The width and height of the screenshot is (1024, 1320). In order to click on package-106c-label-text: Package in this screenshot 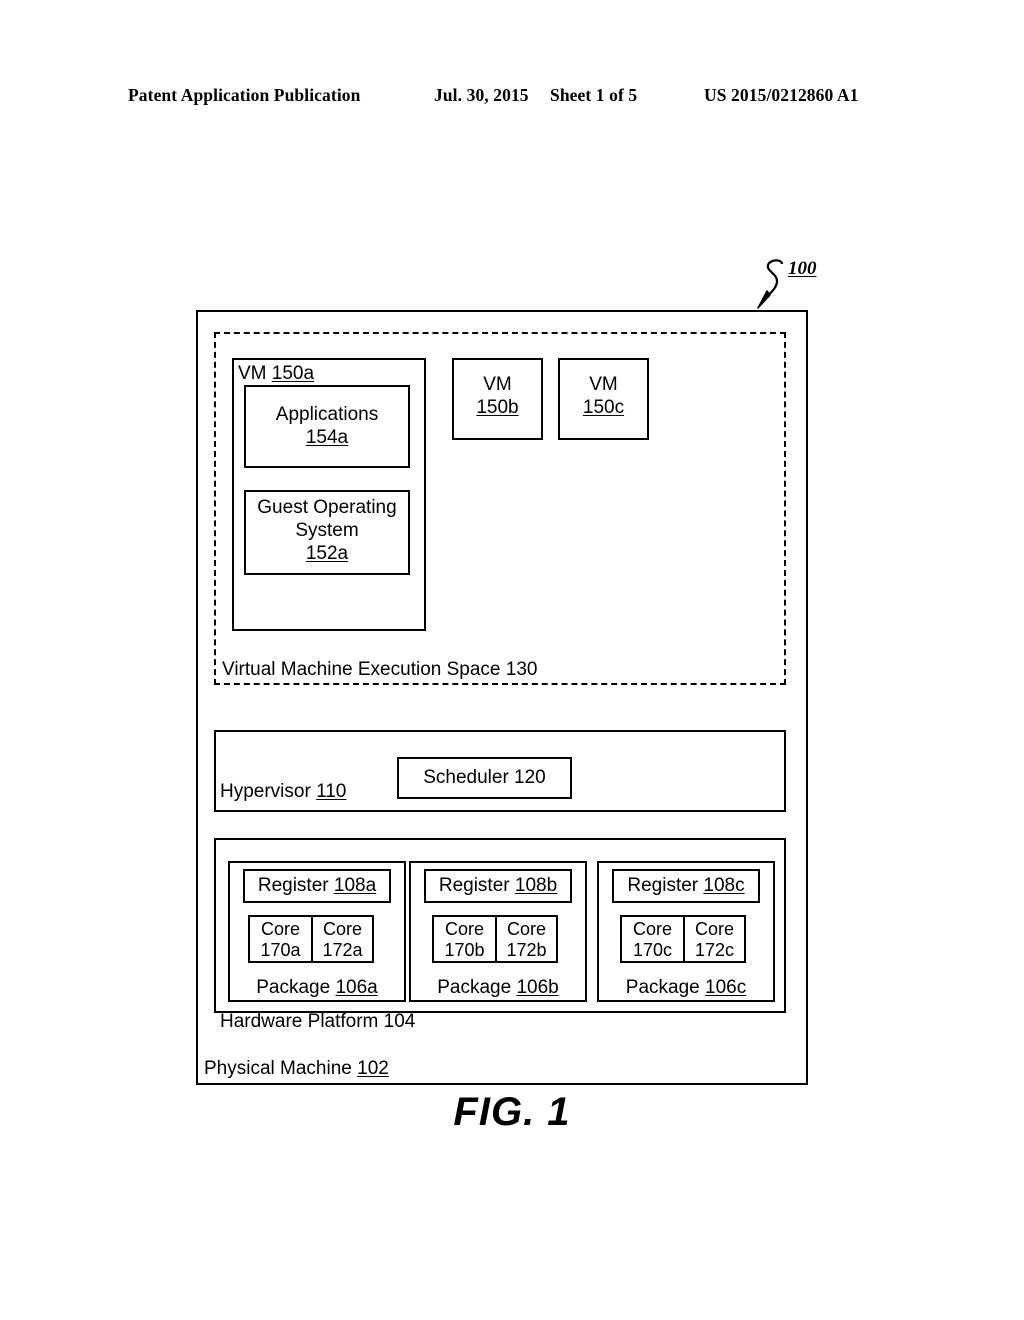, I will do `click(665, 987)`.